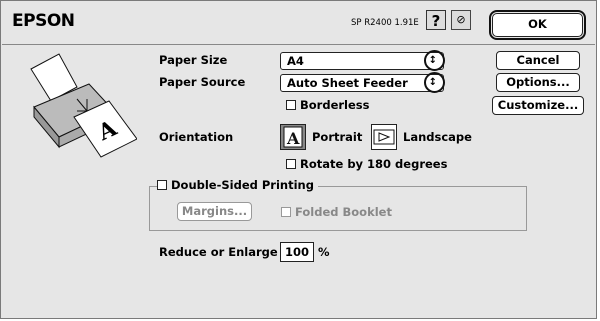  Describe the element at coordinates (43, 21) in the screenshot. I see `epson-logo: EPSON` at that location.